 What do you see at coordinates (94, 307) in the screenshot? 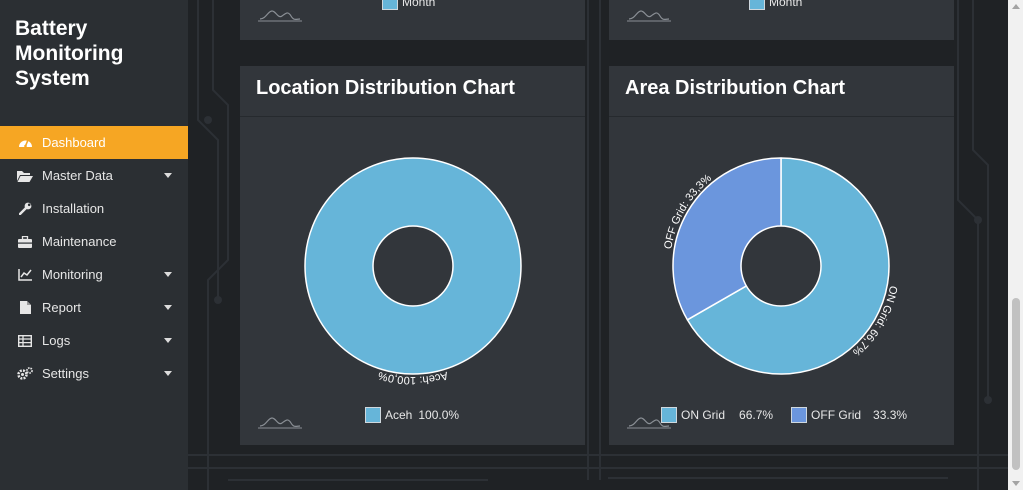
I see `sidebar-item-report: Report` at bounding box center [94, 307].